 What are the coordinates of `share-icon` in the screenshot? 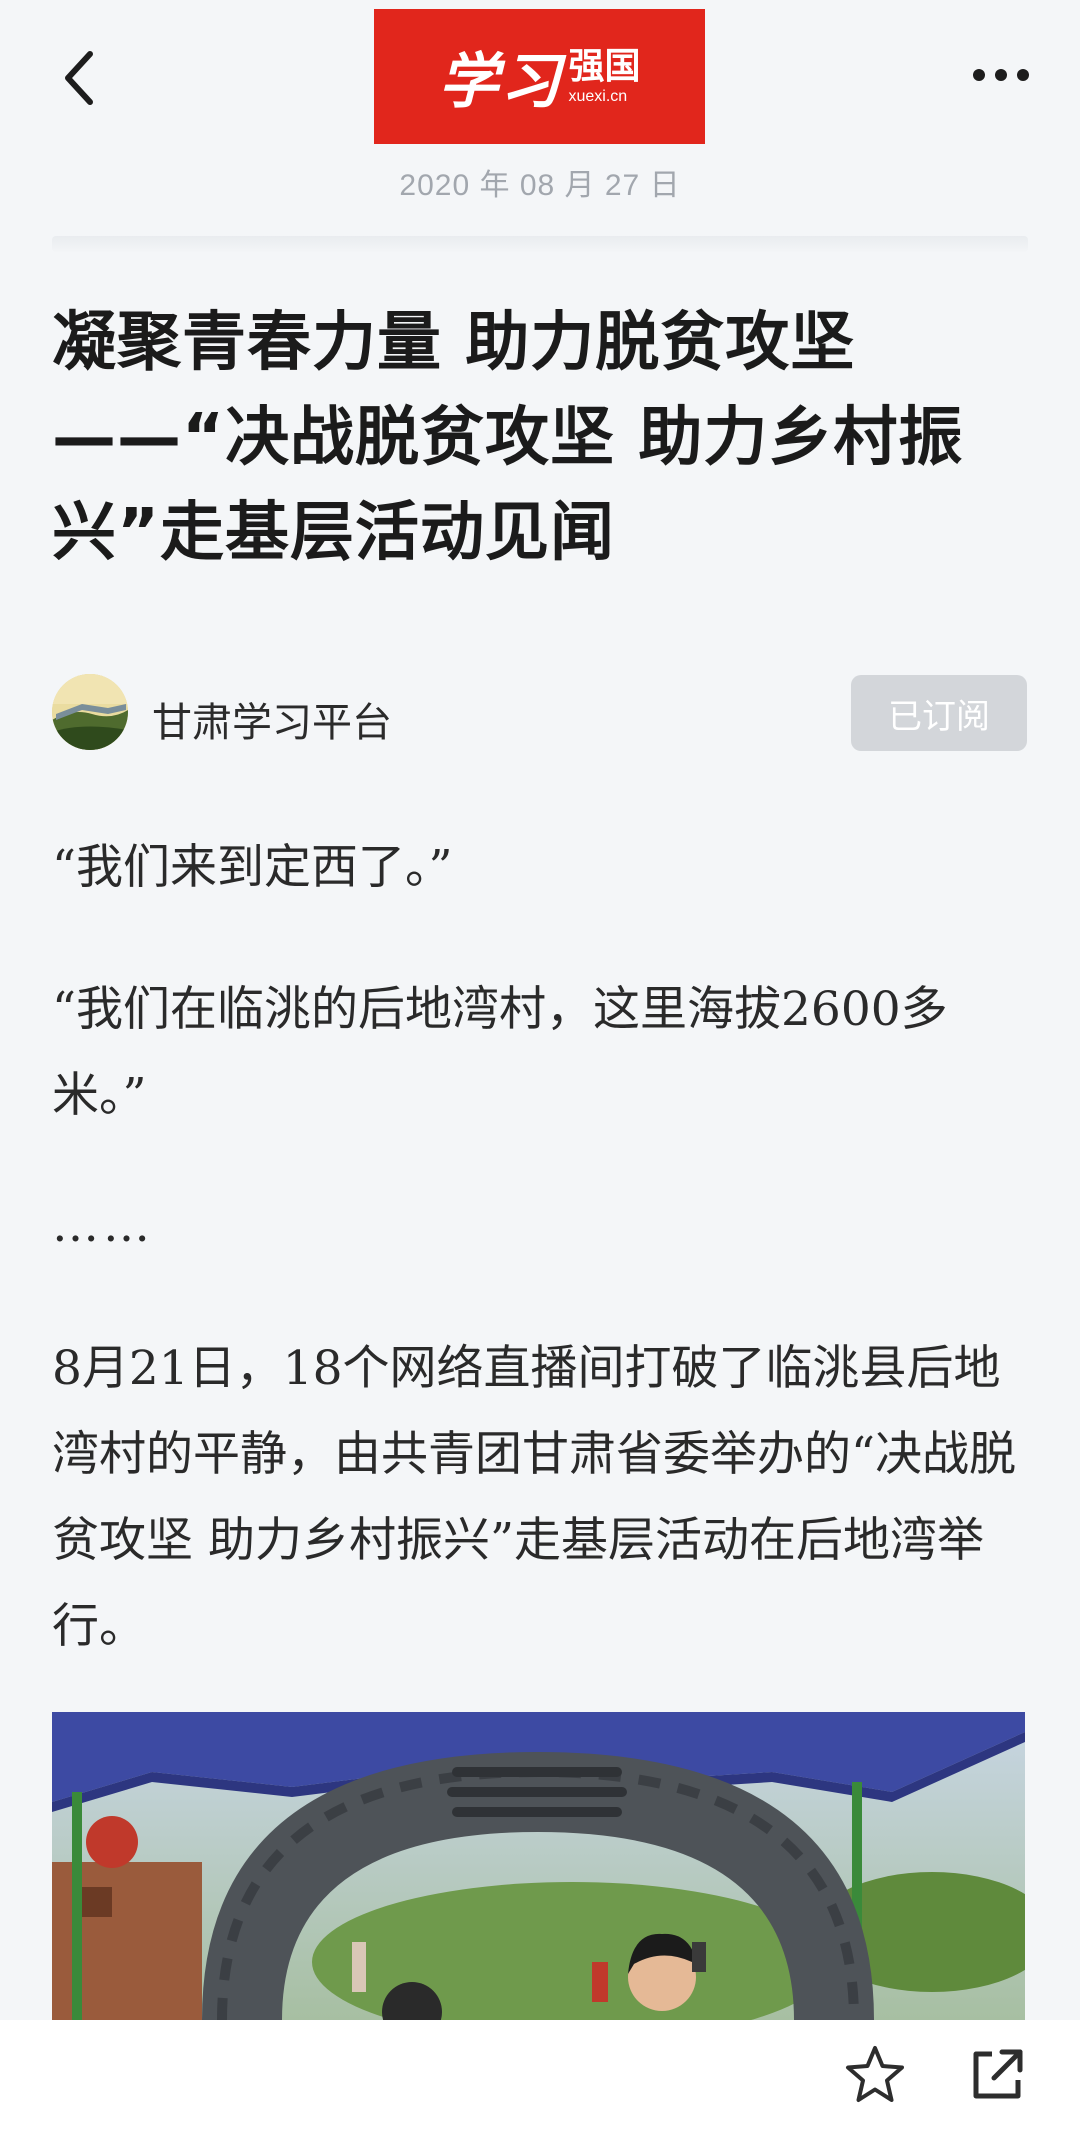 It's located at (998, 2074).